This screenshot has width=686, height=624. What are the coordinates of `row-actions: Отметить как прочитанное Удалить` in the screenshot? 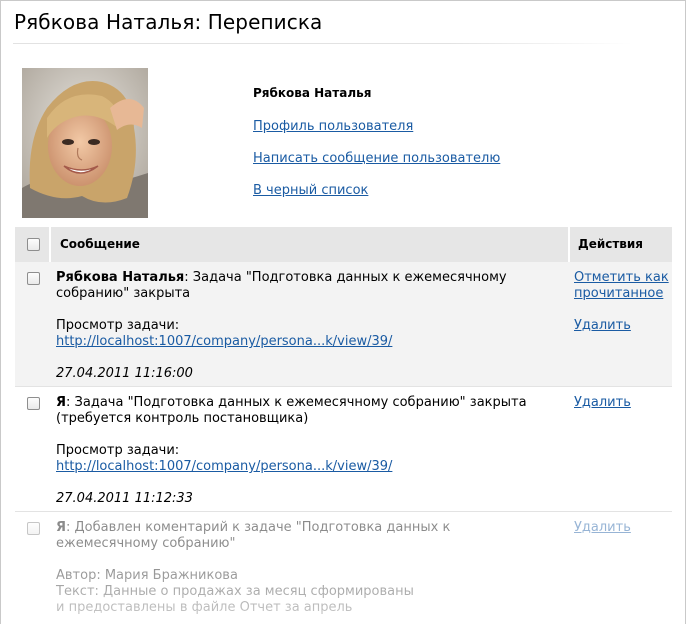 It's located at (624, 302).